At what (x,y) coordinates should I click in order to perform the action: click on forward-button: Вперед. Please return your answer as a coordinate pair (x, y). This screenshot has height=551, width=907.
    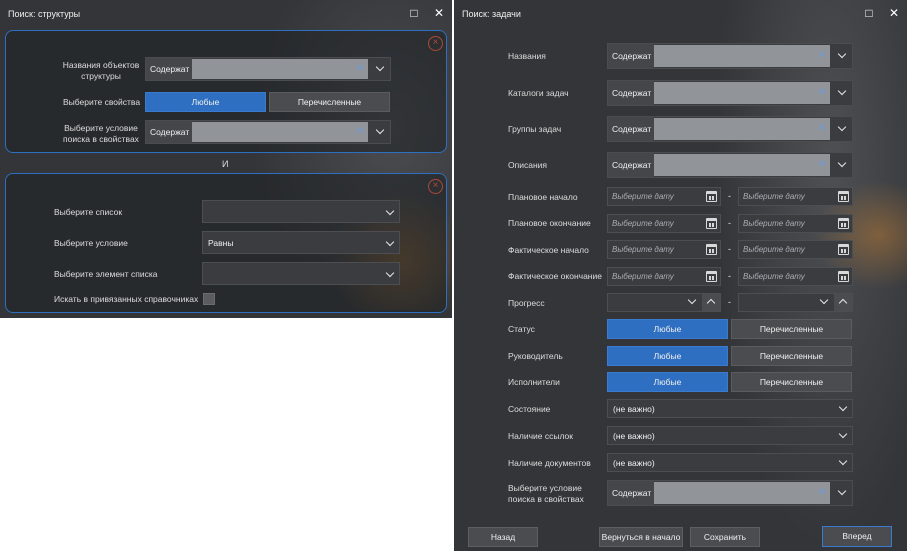
    Looking at the image, I should click on (857, 536).